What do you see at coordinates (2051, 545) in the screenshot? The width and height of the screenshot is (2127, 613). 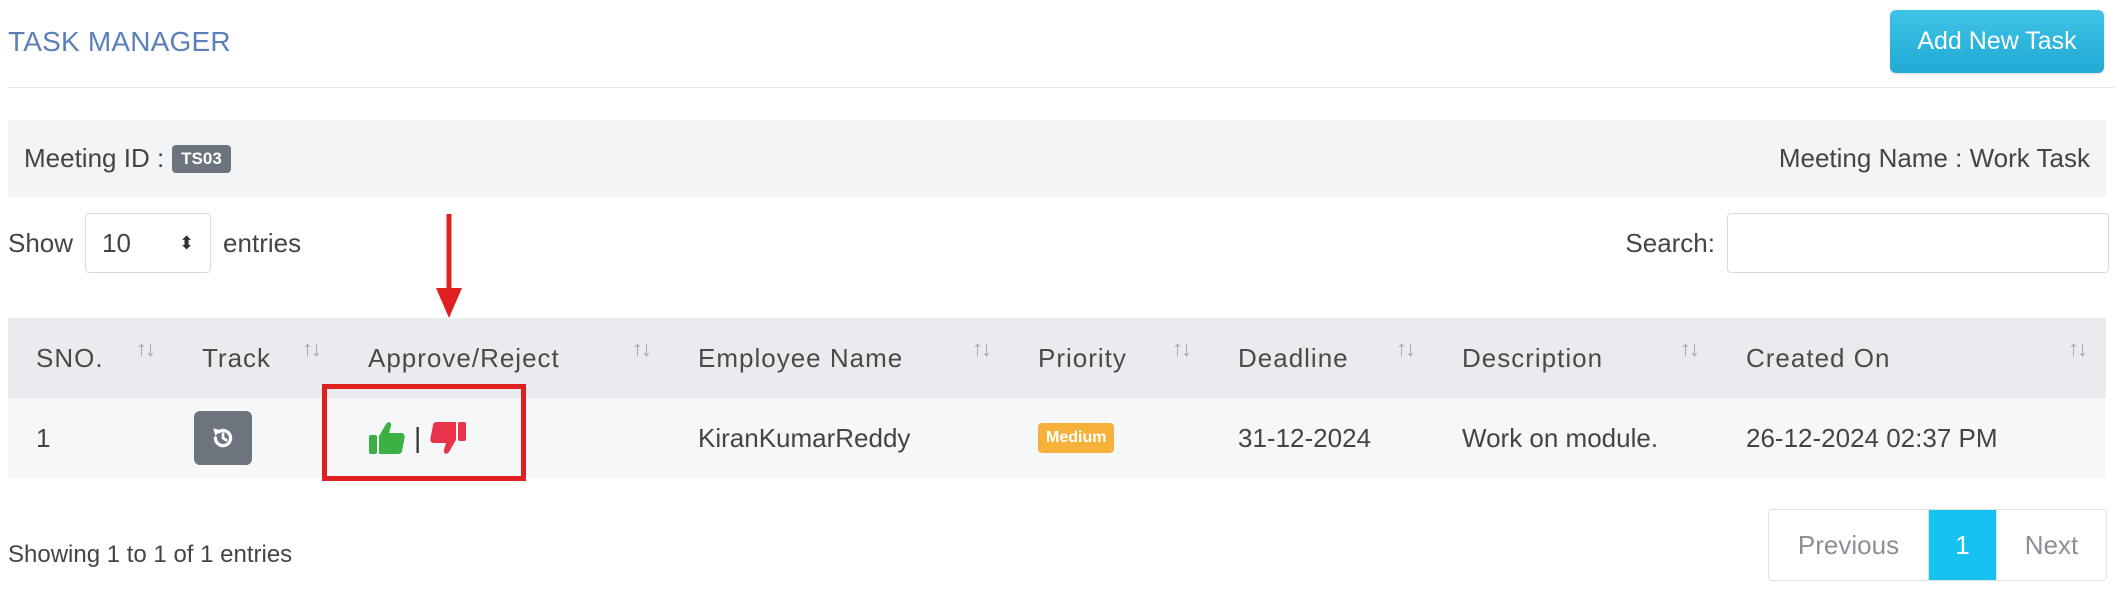 I see `pagination-next: Next` at bounding box center [2051, 545].